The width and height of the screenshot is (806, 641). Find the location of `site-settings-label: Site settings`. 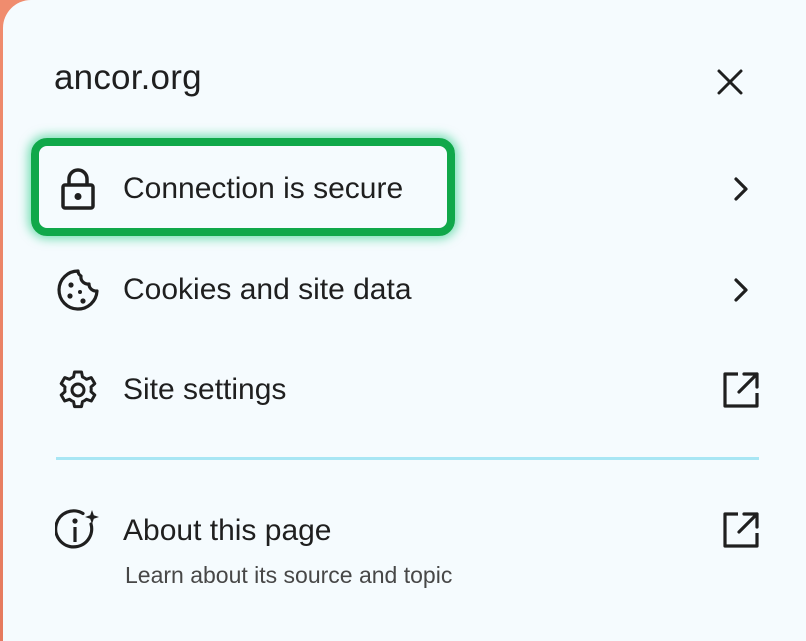

site-settings-label: Site settings is located at coordinates (205, 389).